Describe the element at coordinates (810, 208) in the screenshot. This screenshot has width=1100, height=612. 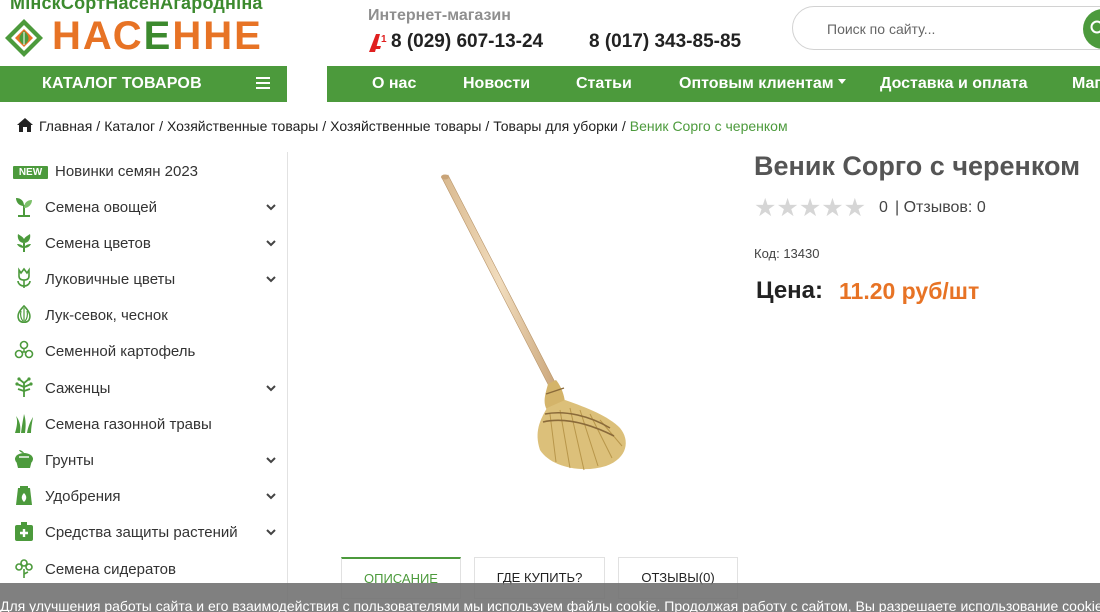
I see `rating-stars: ★★★★★` at that location.